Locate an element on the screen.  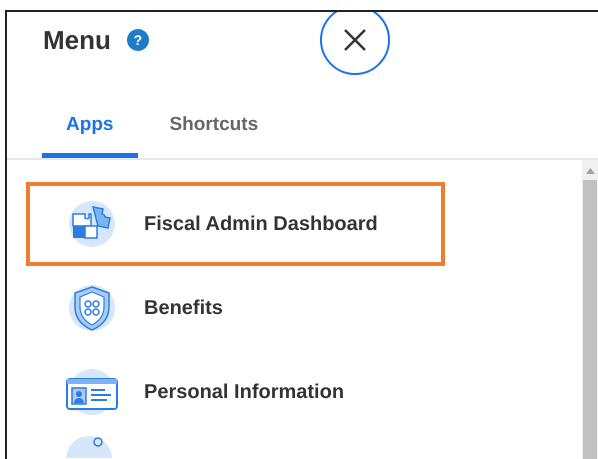
tab: Shortcuts is located at coordinates (214, 134).